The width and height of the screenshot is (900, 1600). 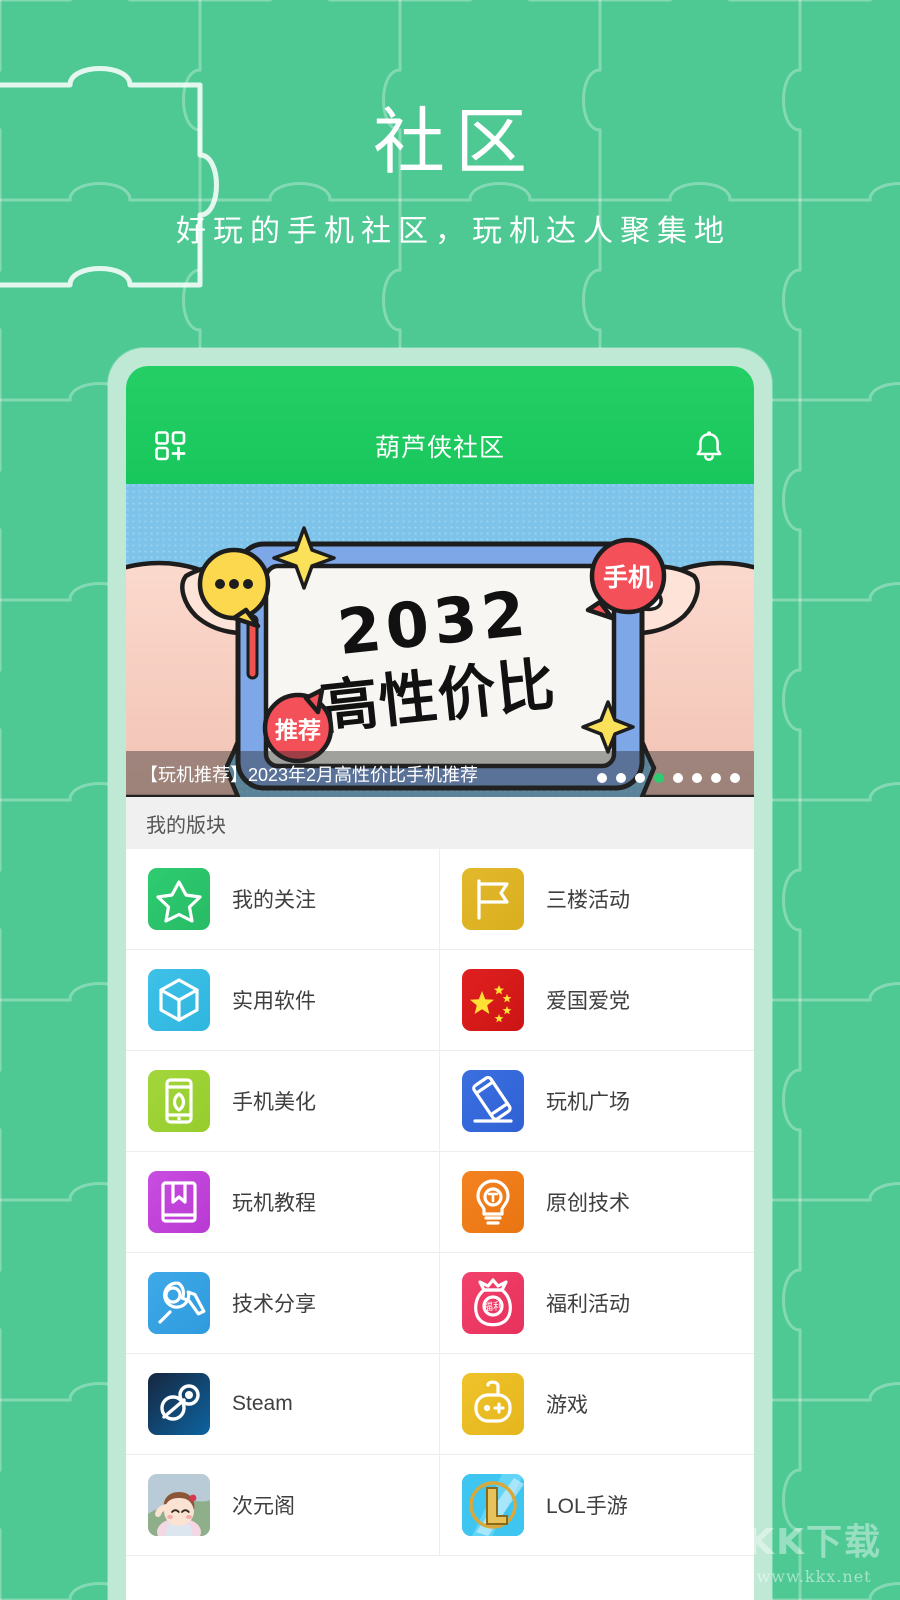 What do you see at coordinates (179, 1202) in the screenshot?
I see `book-icon` at bounding box center [179, 1202].